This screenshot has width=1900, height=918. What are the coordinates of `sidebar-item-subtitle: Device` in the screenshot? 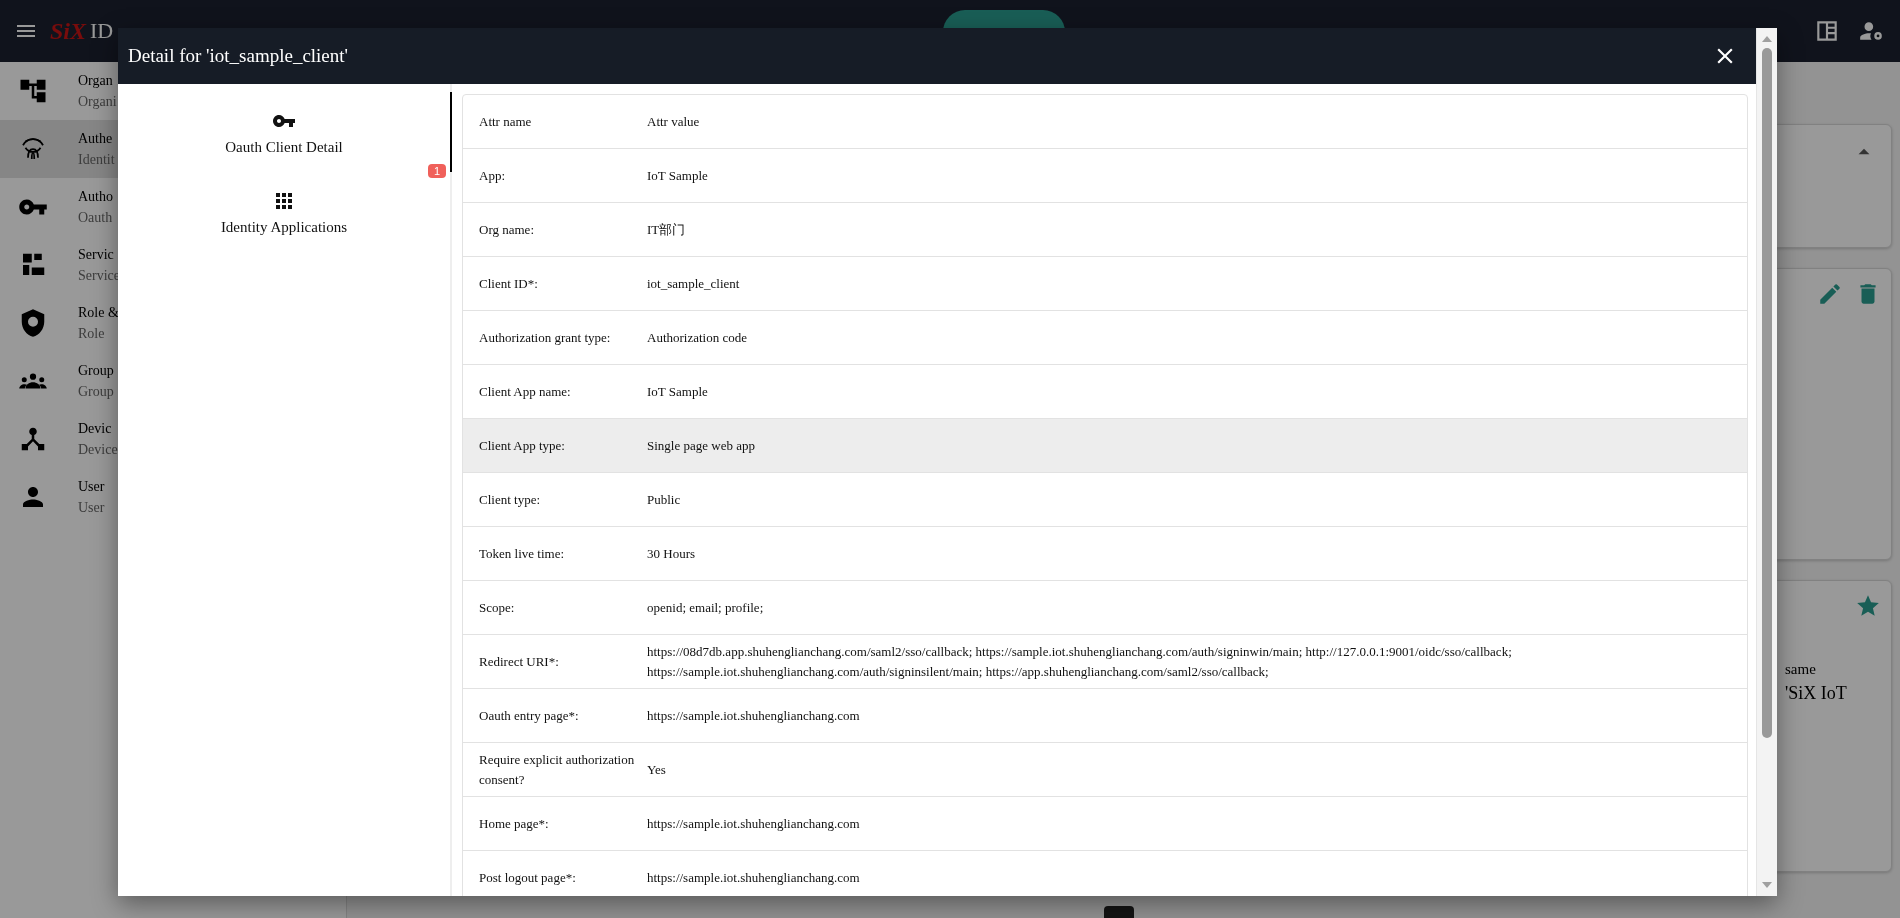 It's located at (98, 450).